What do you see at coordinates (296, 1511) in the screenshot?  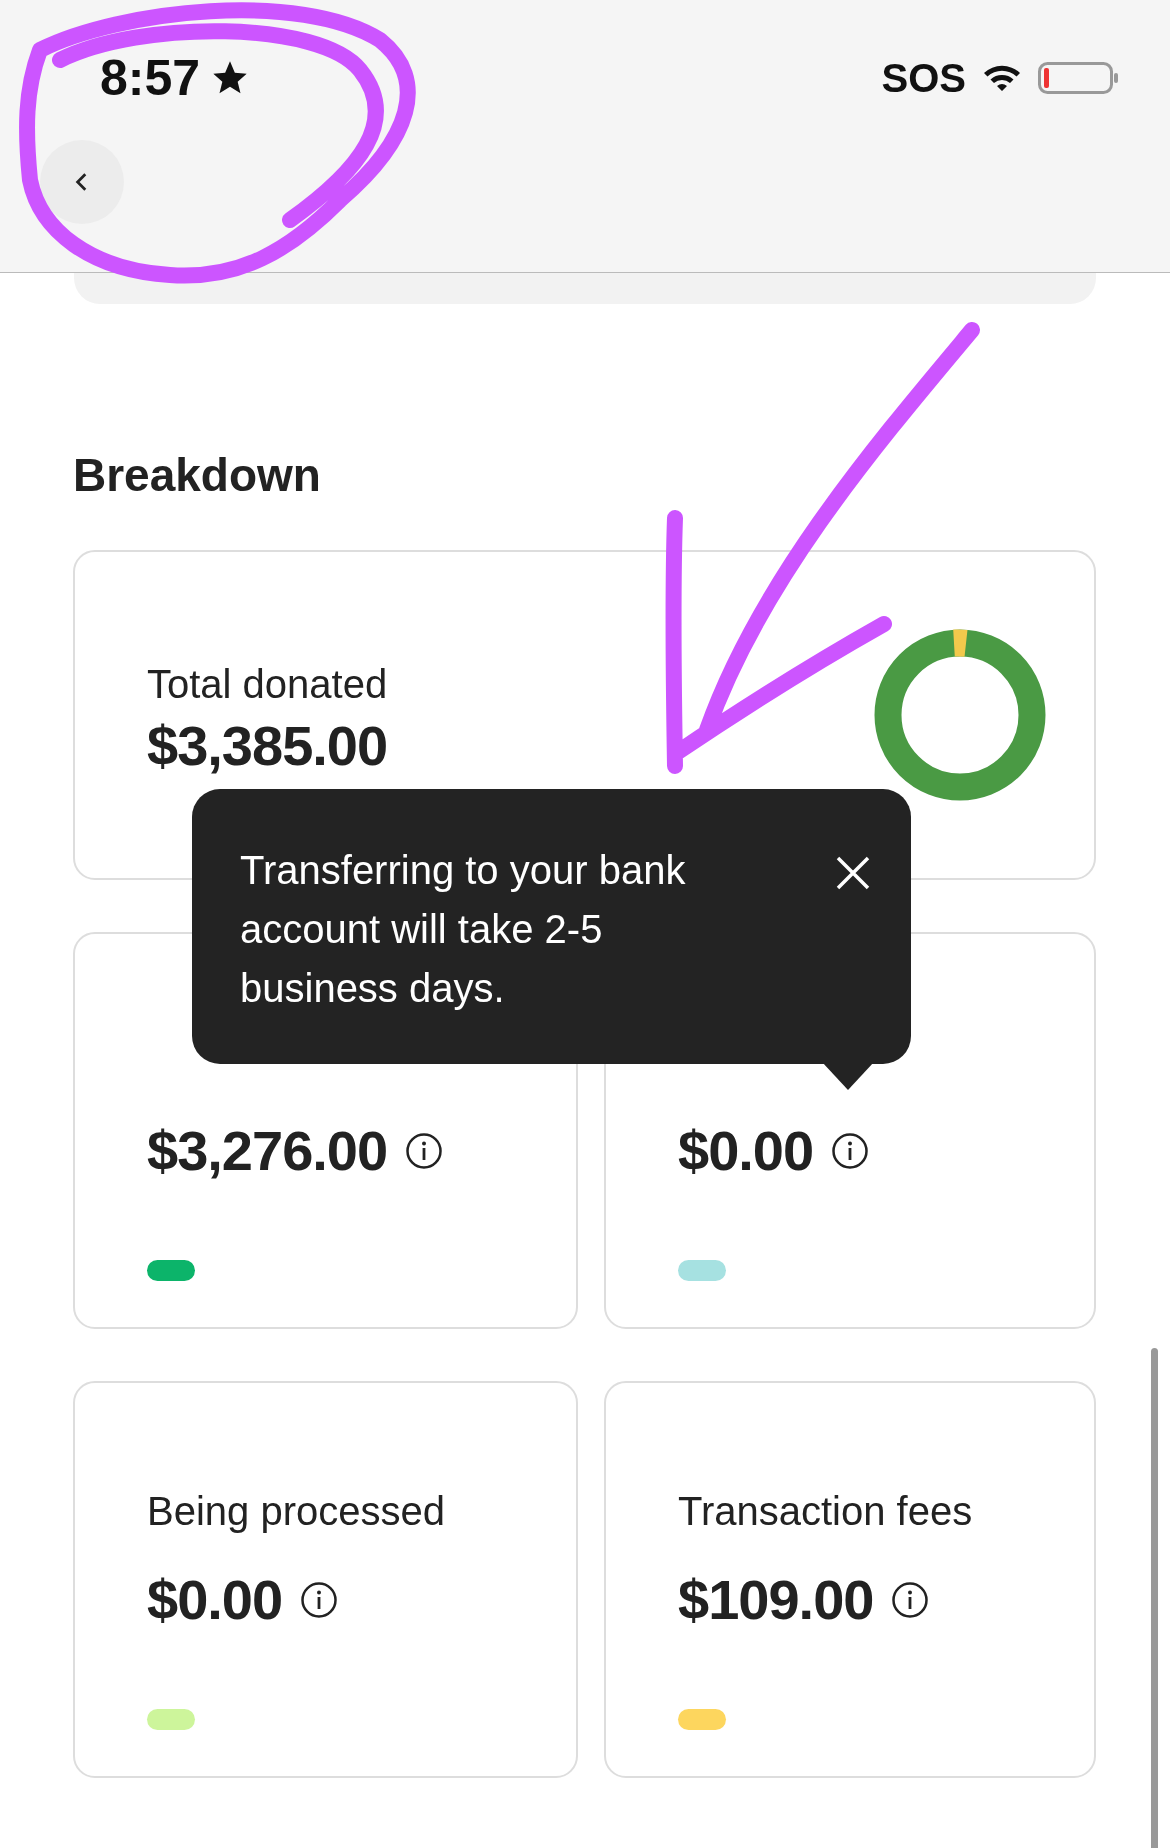 I see `stat-label: Being processed` at bounding box center [296, 1511].